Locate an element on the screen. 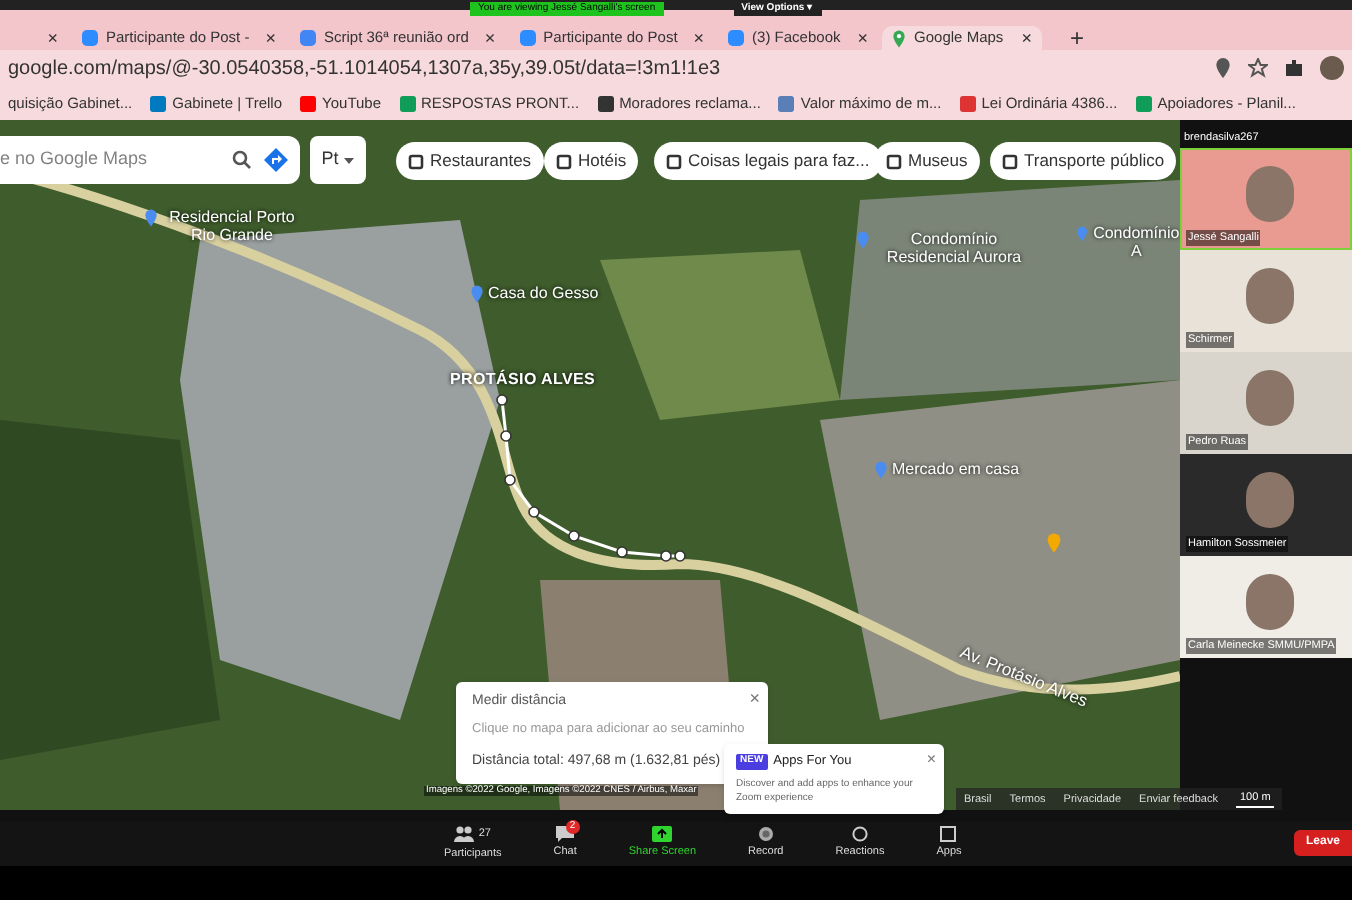  record-icon is located at coordinates (765, 834).